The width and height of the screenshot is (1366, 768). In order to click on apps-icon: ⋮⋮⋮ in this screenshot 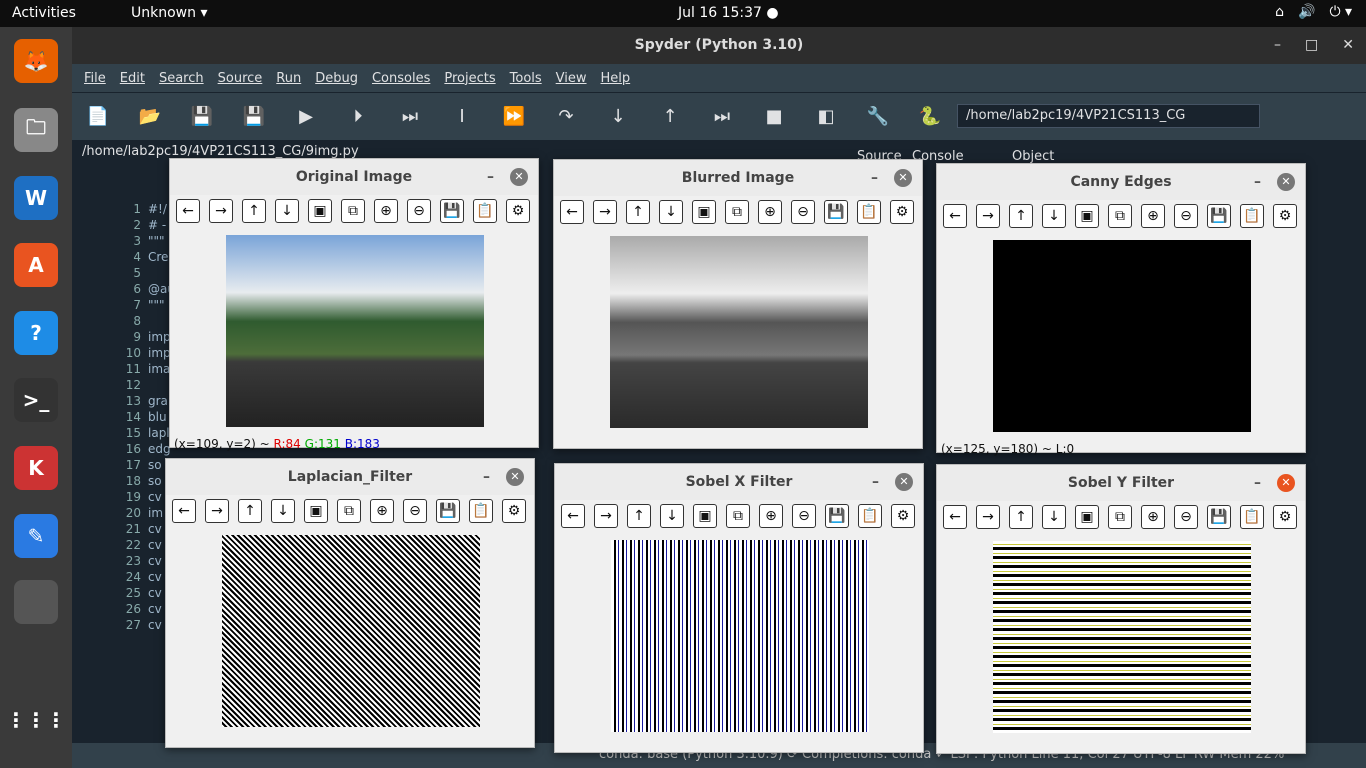, I will do `click(36, 720)`.